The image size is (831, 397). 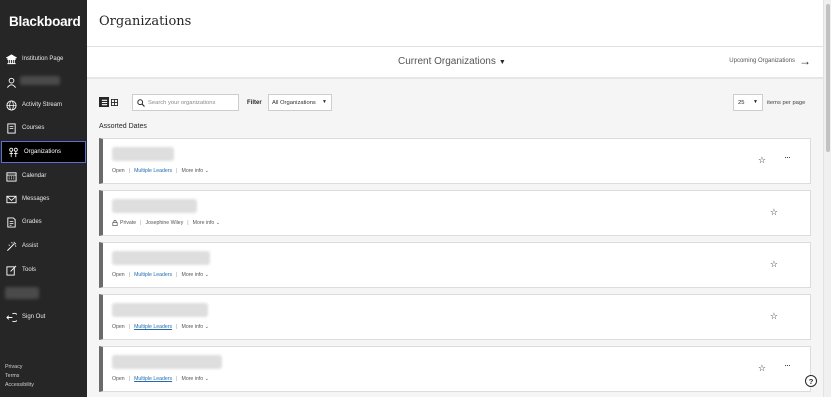 I want to click on scrollbar-thumb, so click(x=828, y=78).